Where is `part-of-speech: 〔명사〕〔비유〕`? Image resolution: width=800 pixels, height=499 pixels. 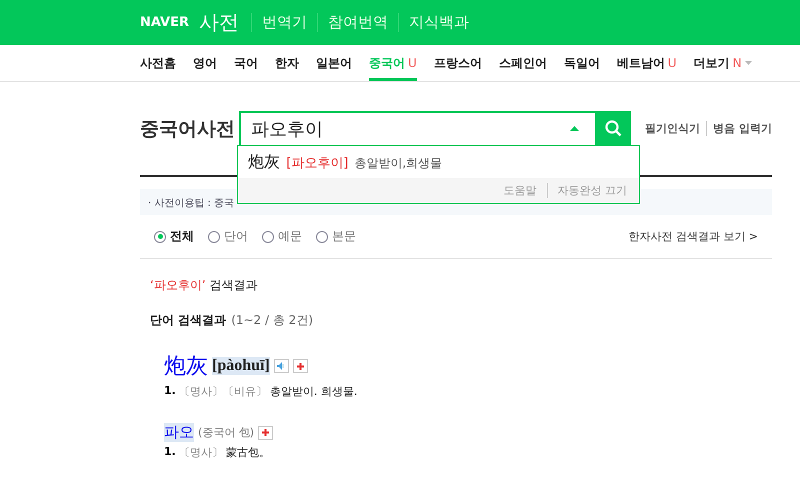 part-of-speech: 〔명사〕〔비유〕 is located at coordinates (222, 391).